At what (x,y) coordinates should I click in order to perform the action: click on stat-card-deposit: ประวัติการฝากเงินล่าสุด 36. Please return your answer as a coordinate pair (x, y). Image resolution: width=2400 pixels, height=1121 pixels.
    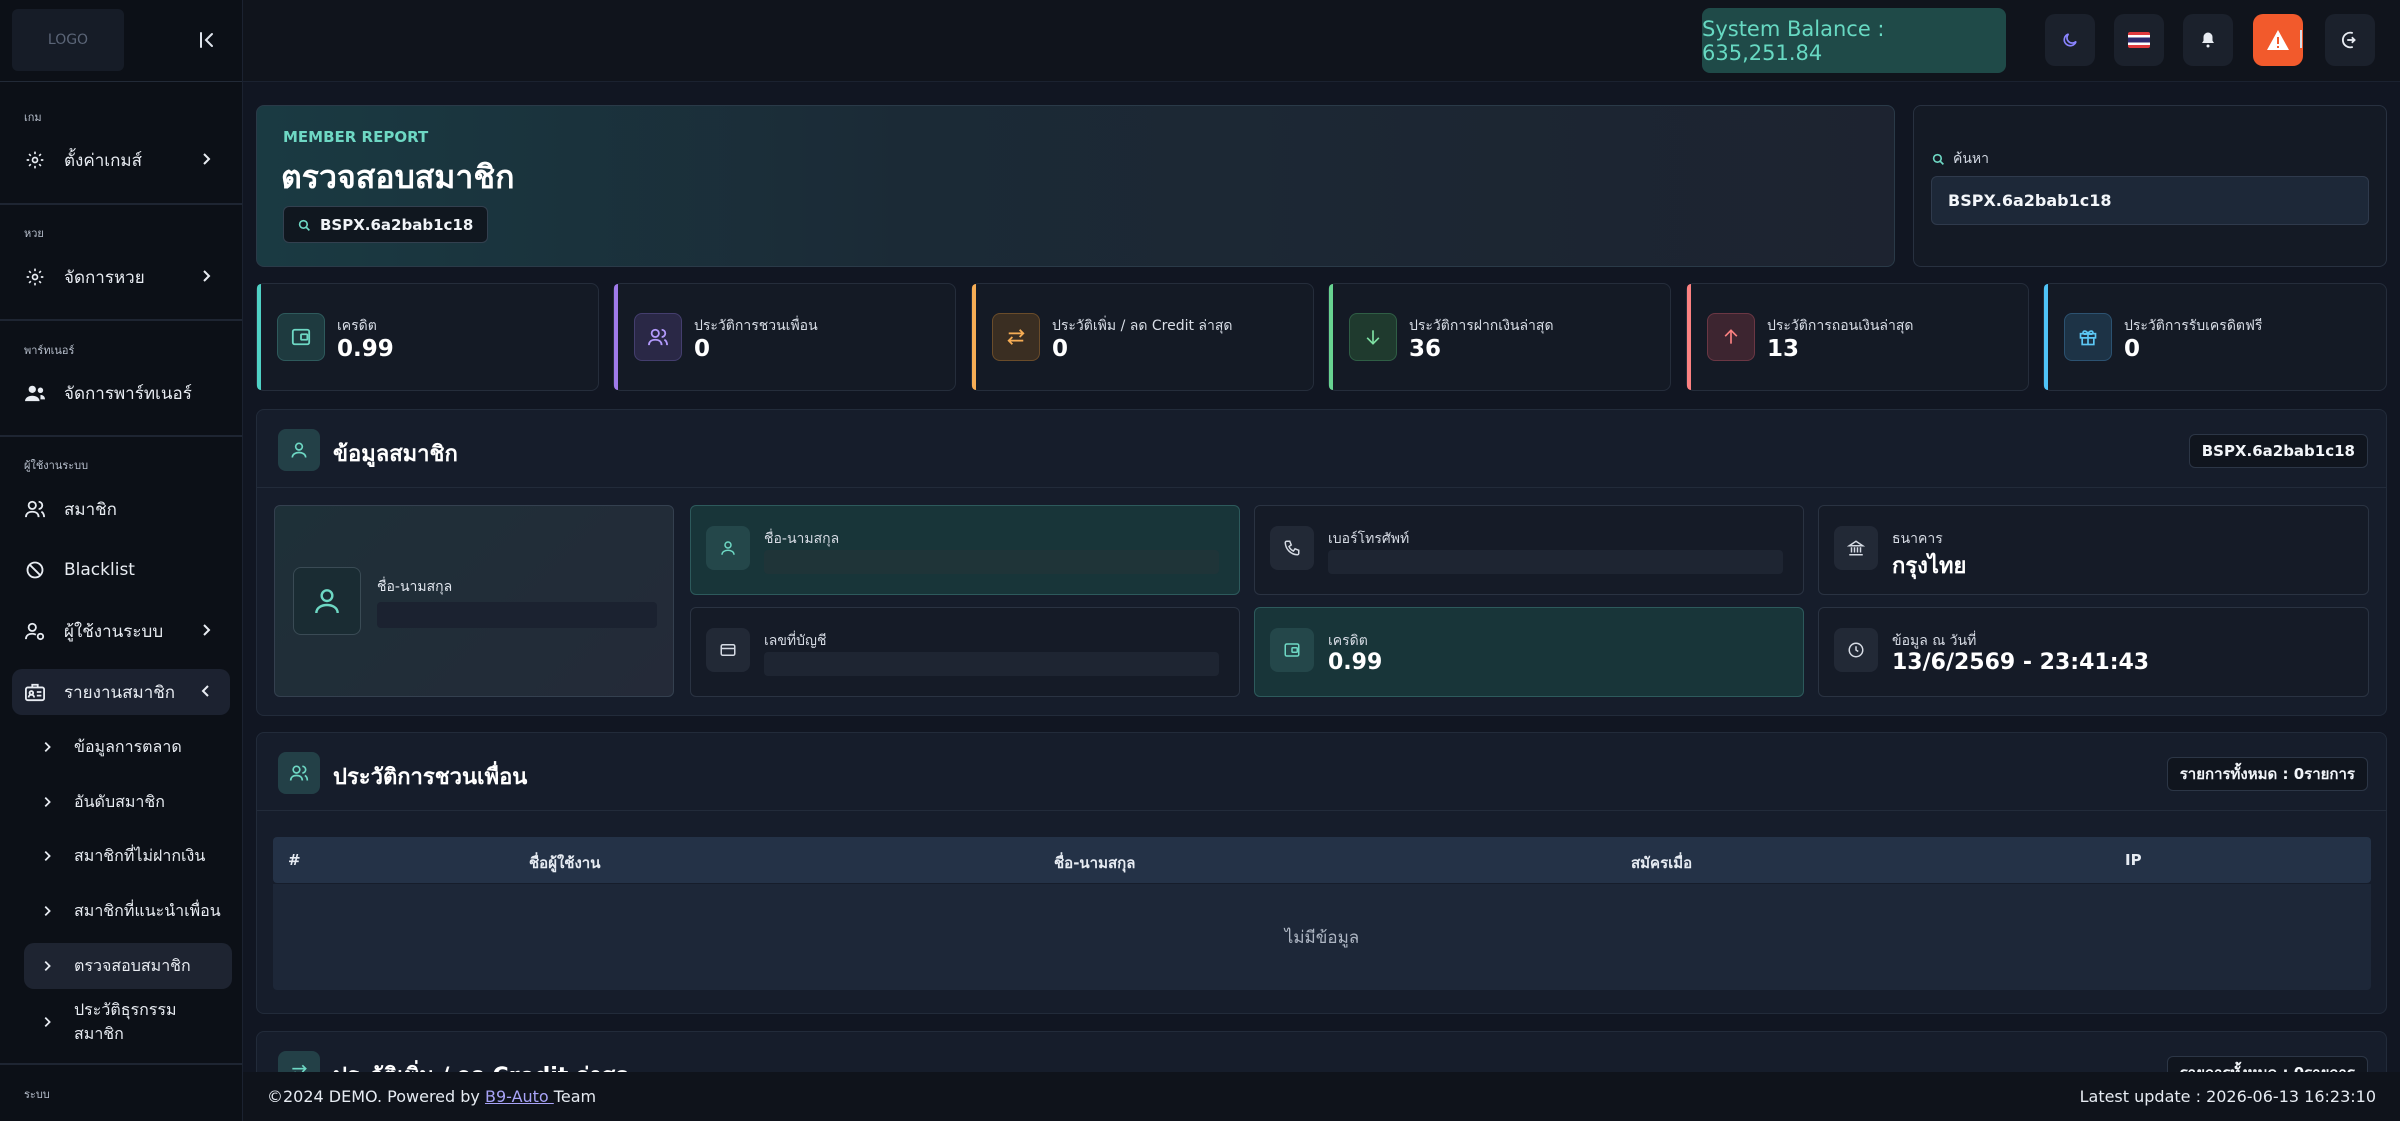
    Looking at the image, I should click on (1499, 337).